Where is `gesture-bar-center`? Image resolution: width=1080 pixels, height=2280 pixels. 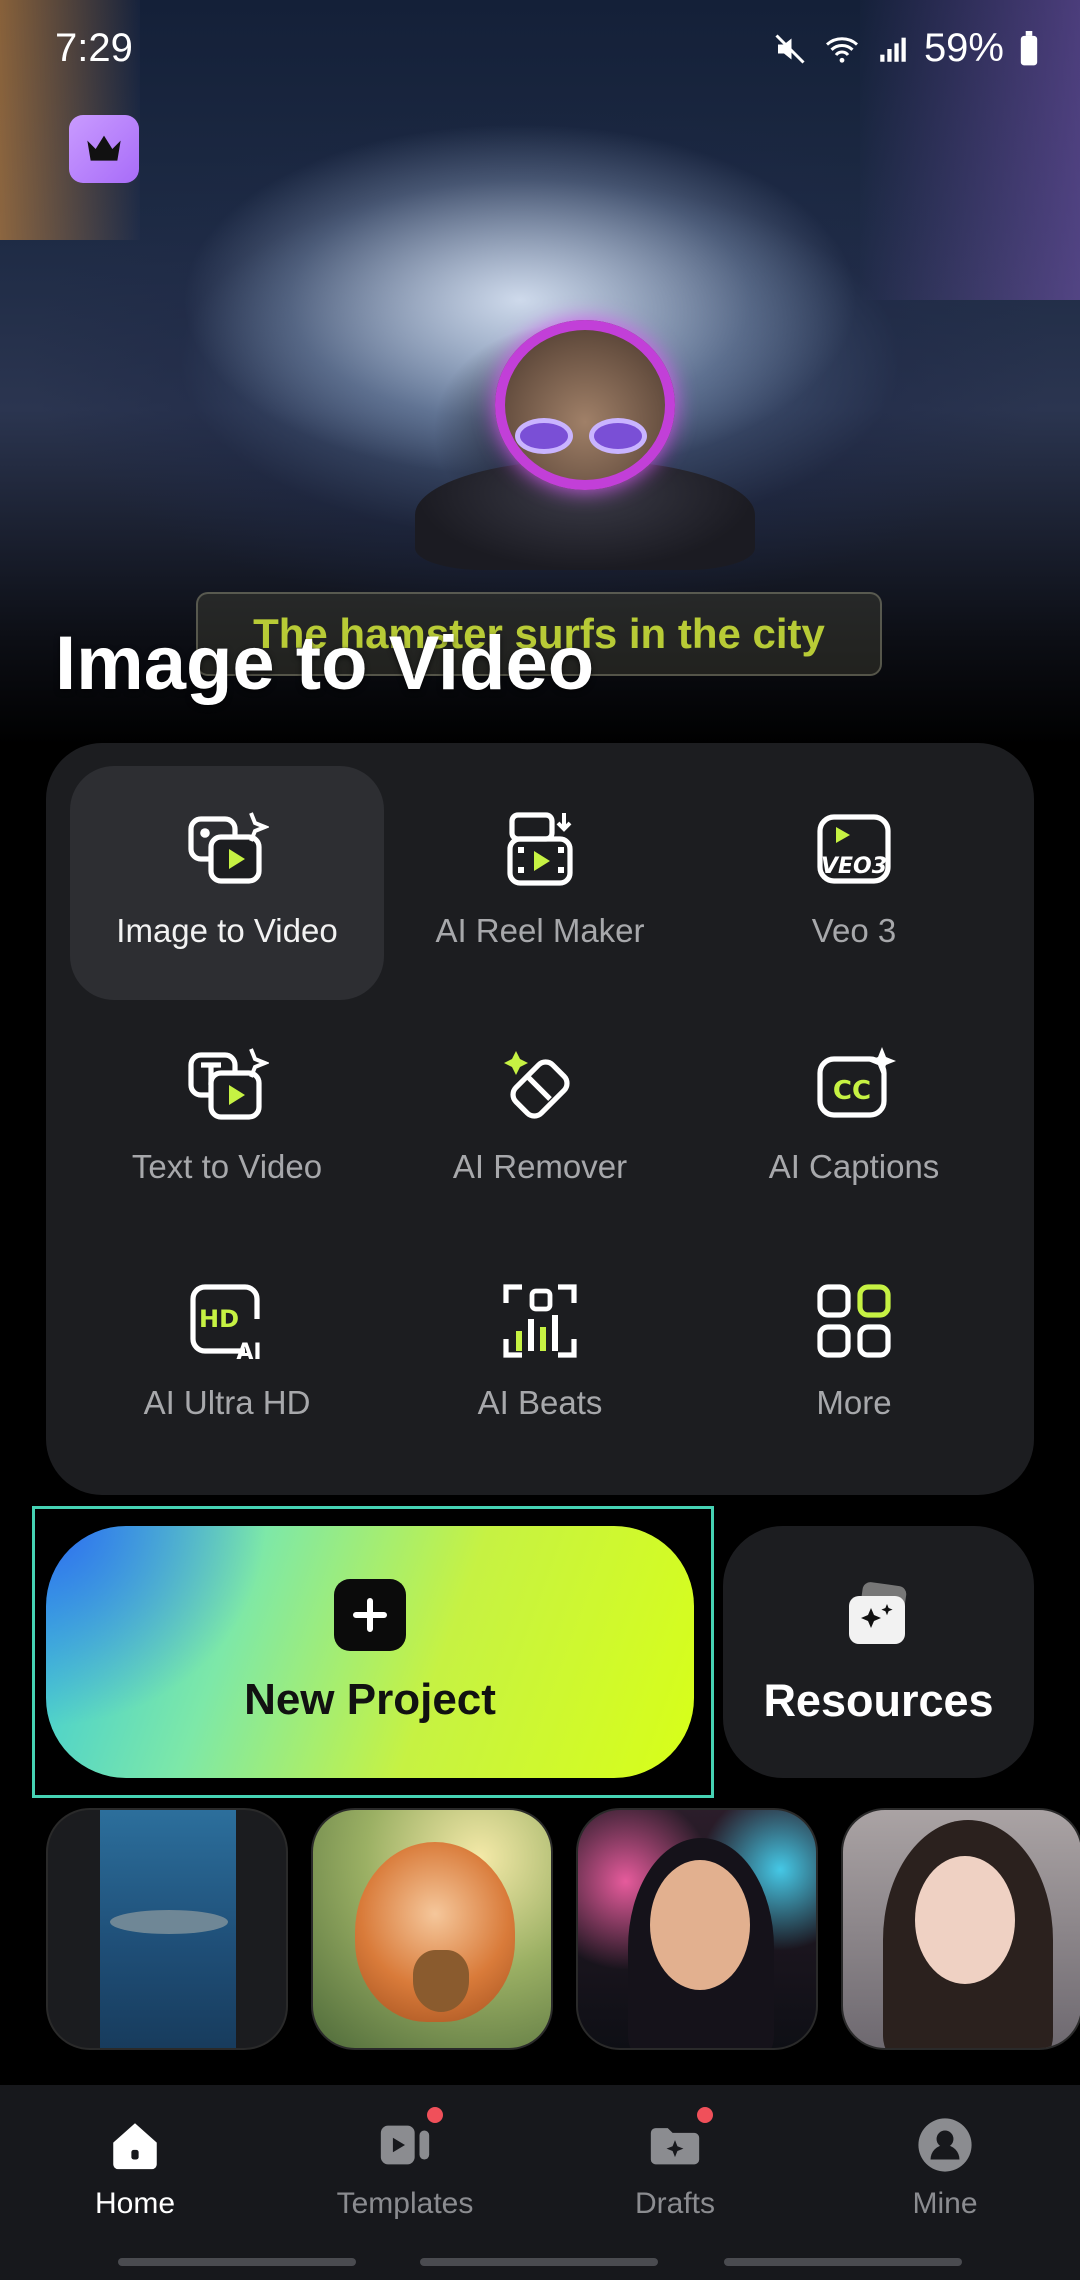
gesture-bar-center is located at coordinates (539, 2262).